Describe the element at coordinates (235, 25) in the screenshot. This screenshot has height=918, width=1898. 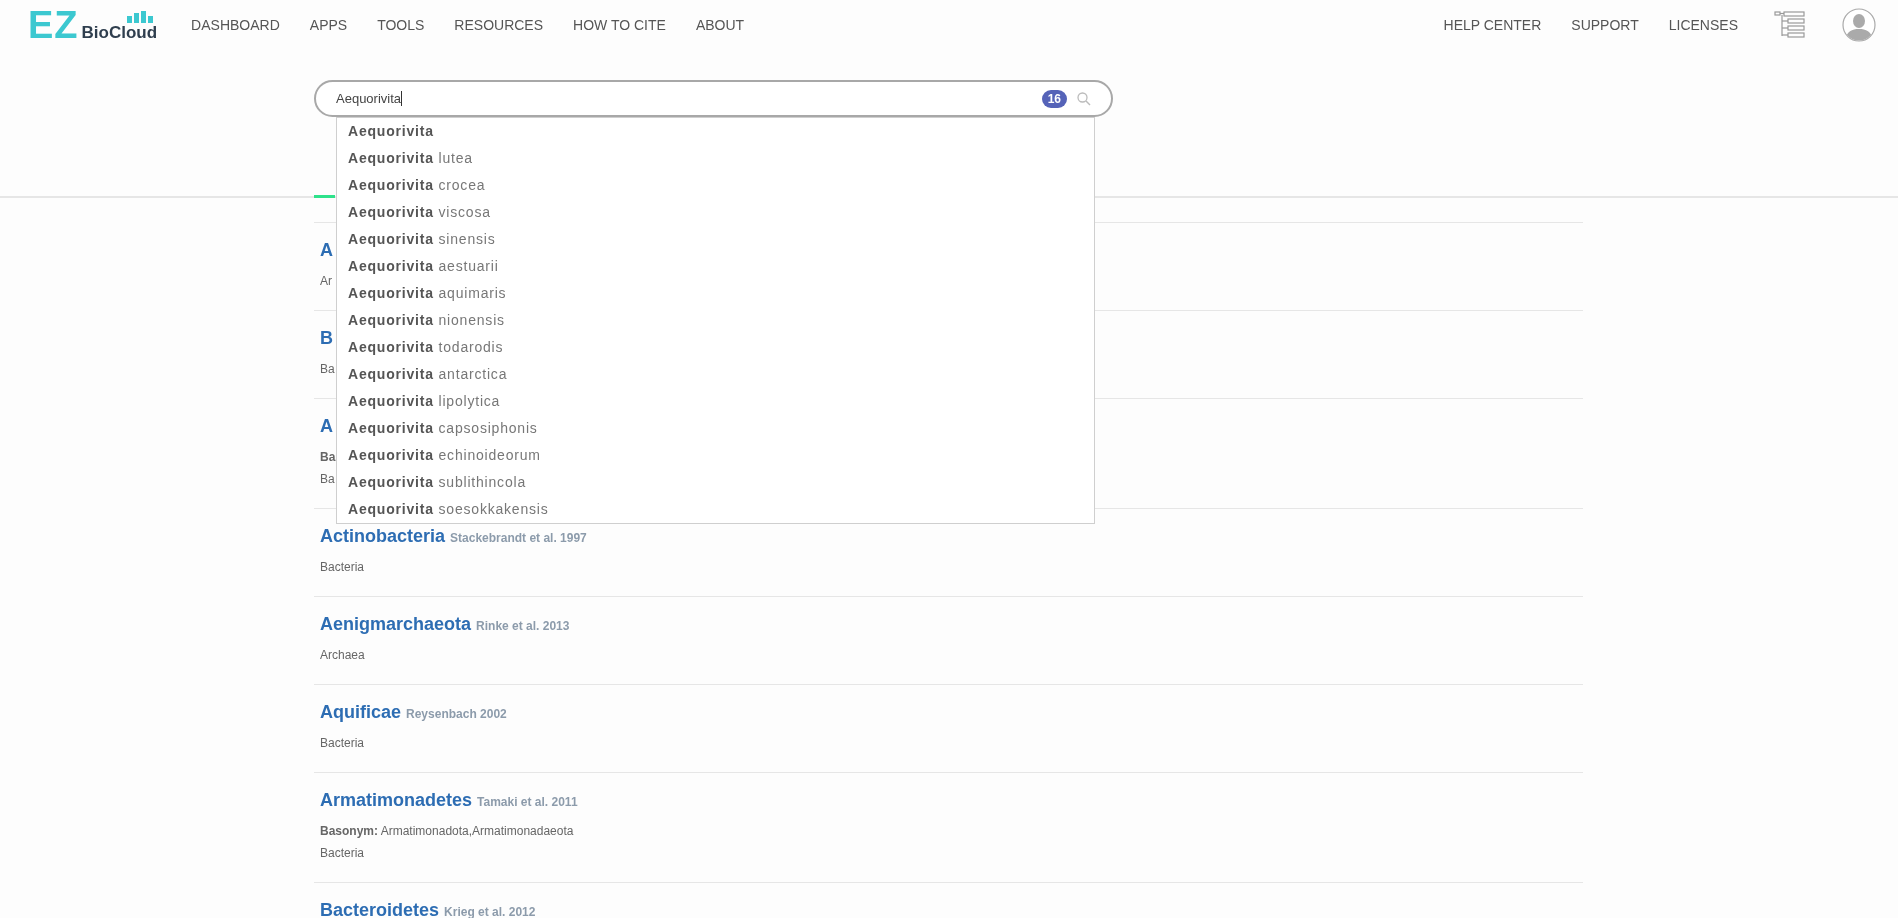
I see `nav-link: DASHBOARD` at that location.